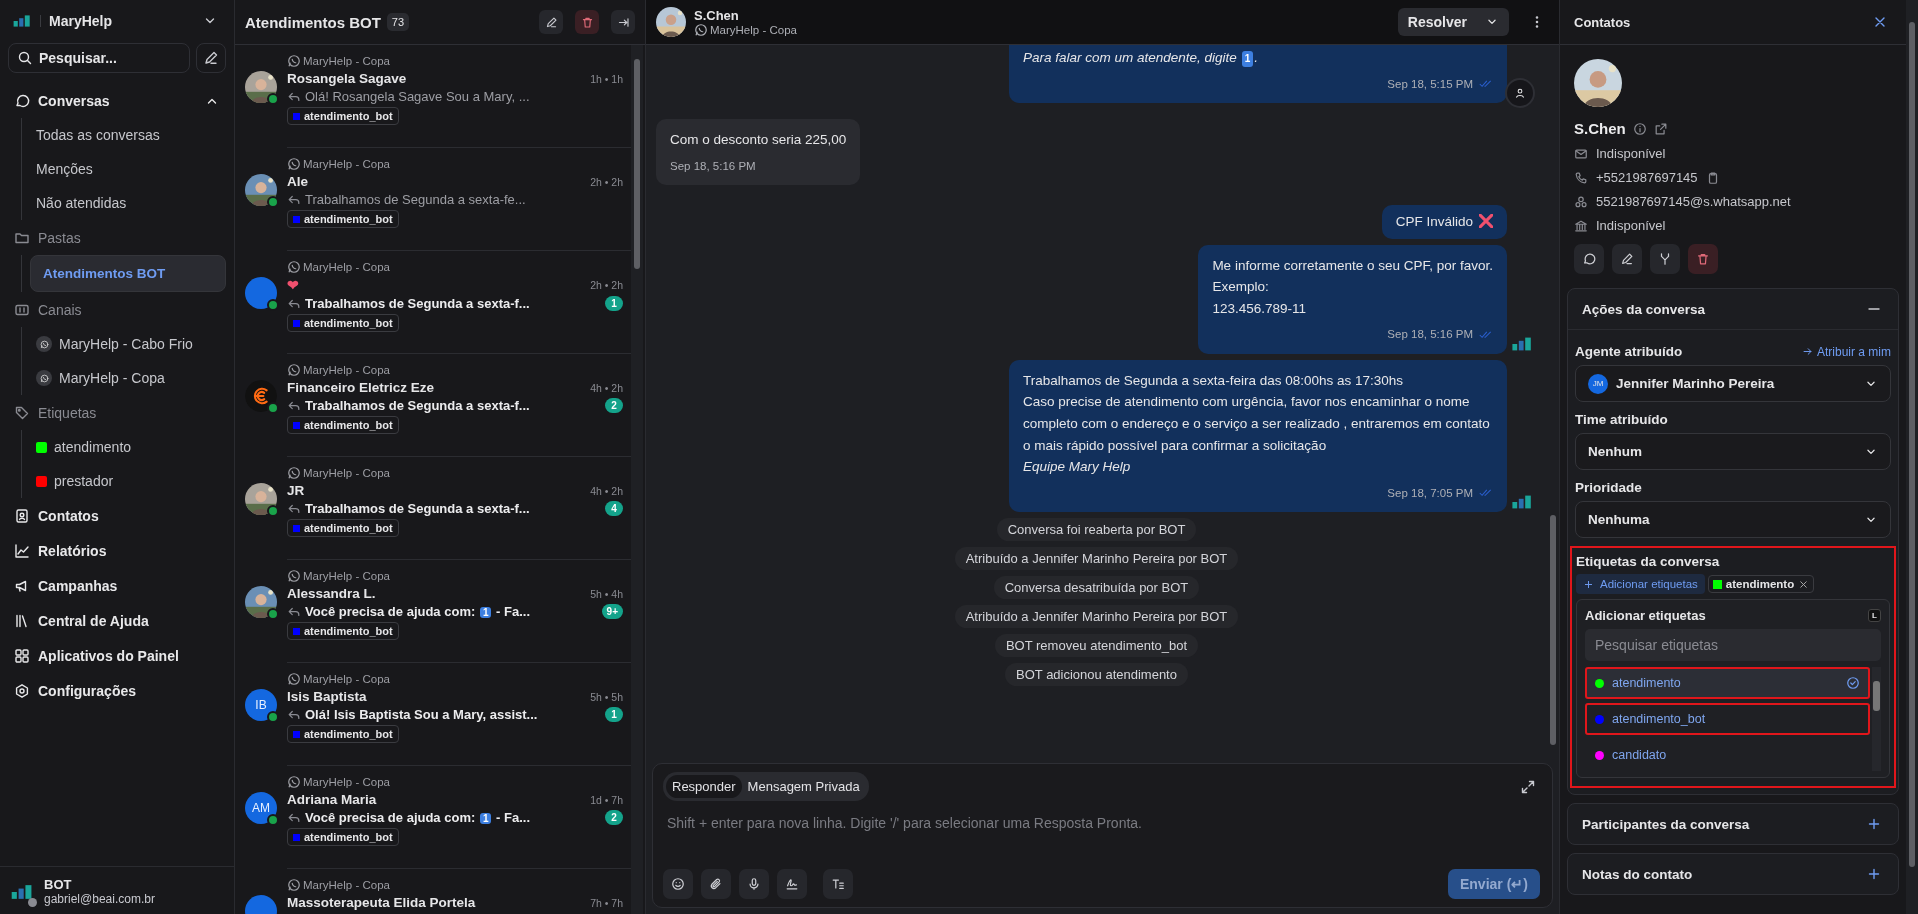  I want to click on nav-item: Central de Ajuda, so click(117, 620).